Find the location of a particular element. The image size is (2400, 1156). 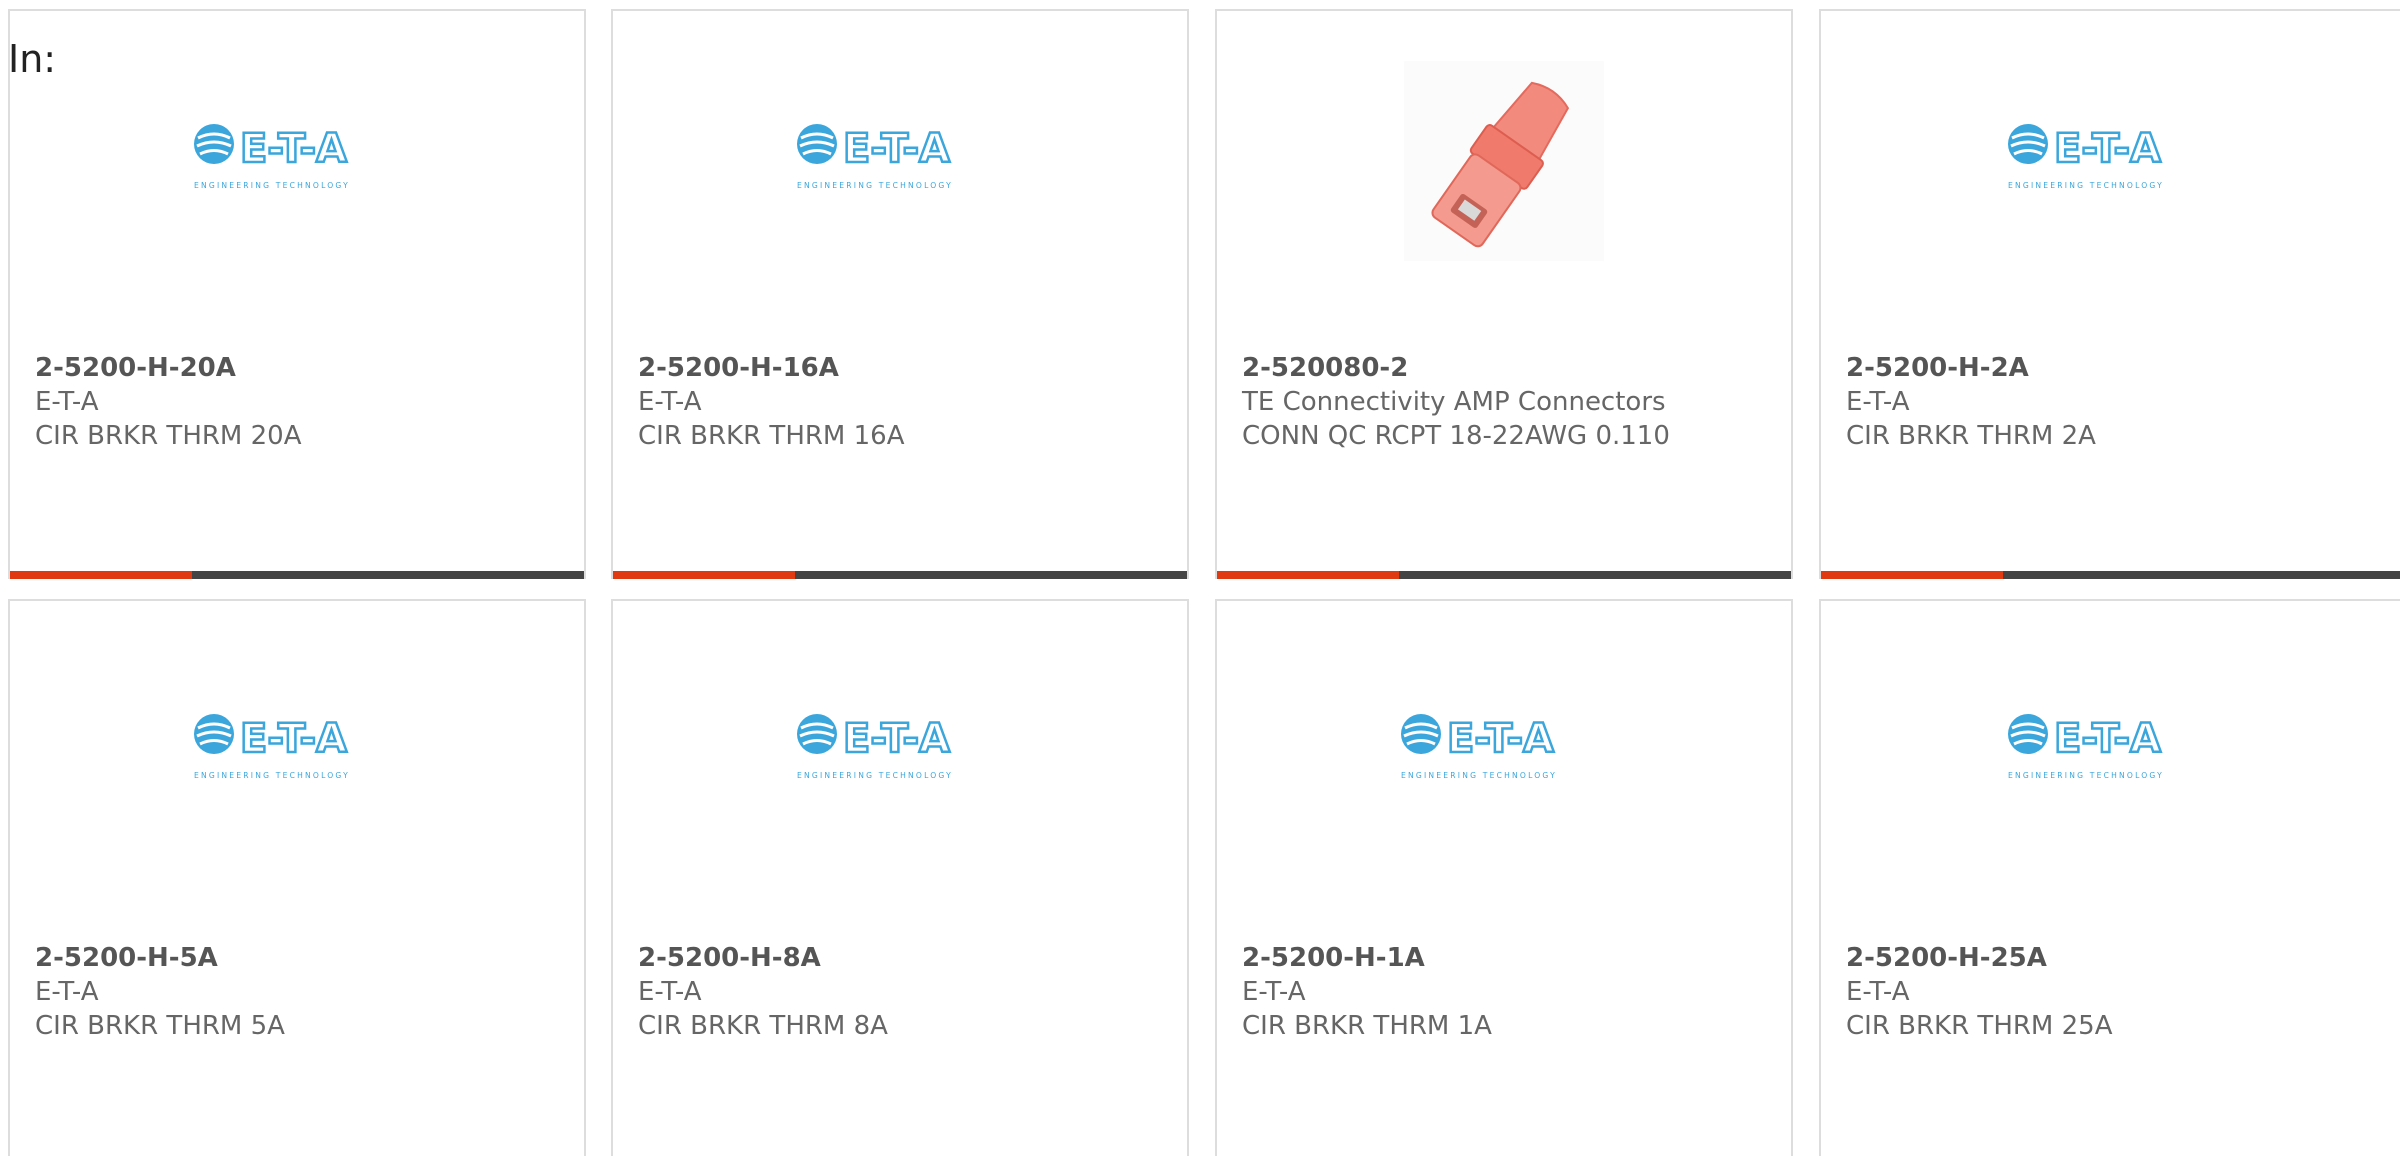

part-number: 2-5200-H-1A is located at coordinates (1367, 958).